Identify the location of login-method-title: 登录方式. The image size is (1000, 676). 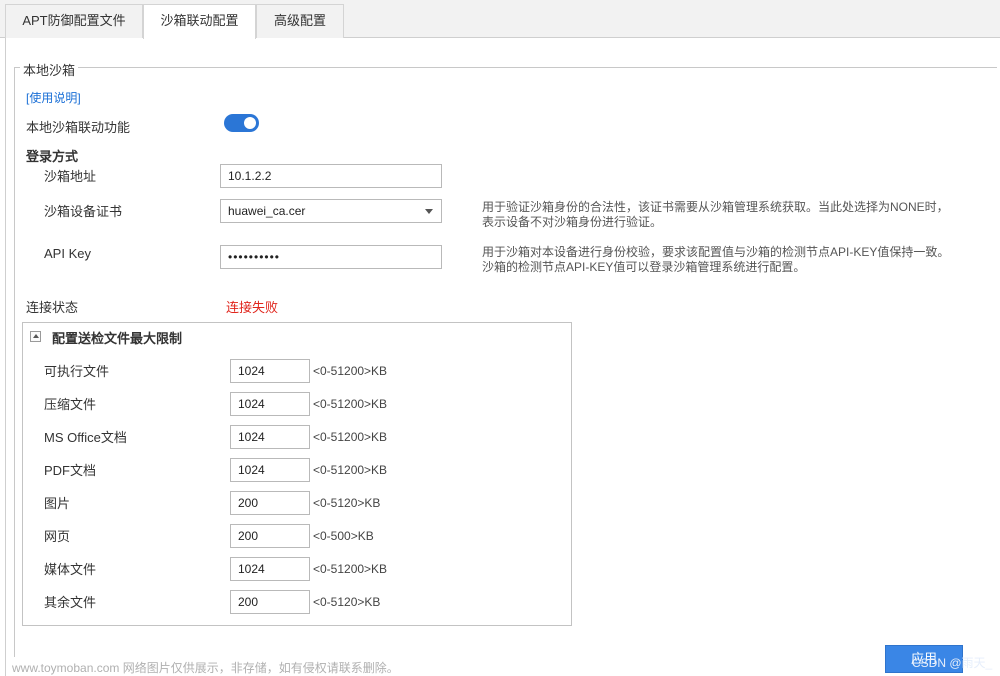
(52, 156).